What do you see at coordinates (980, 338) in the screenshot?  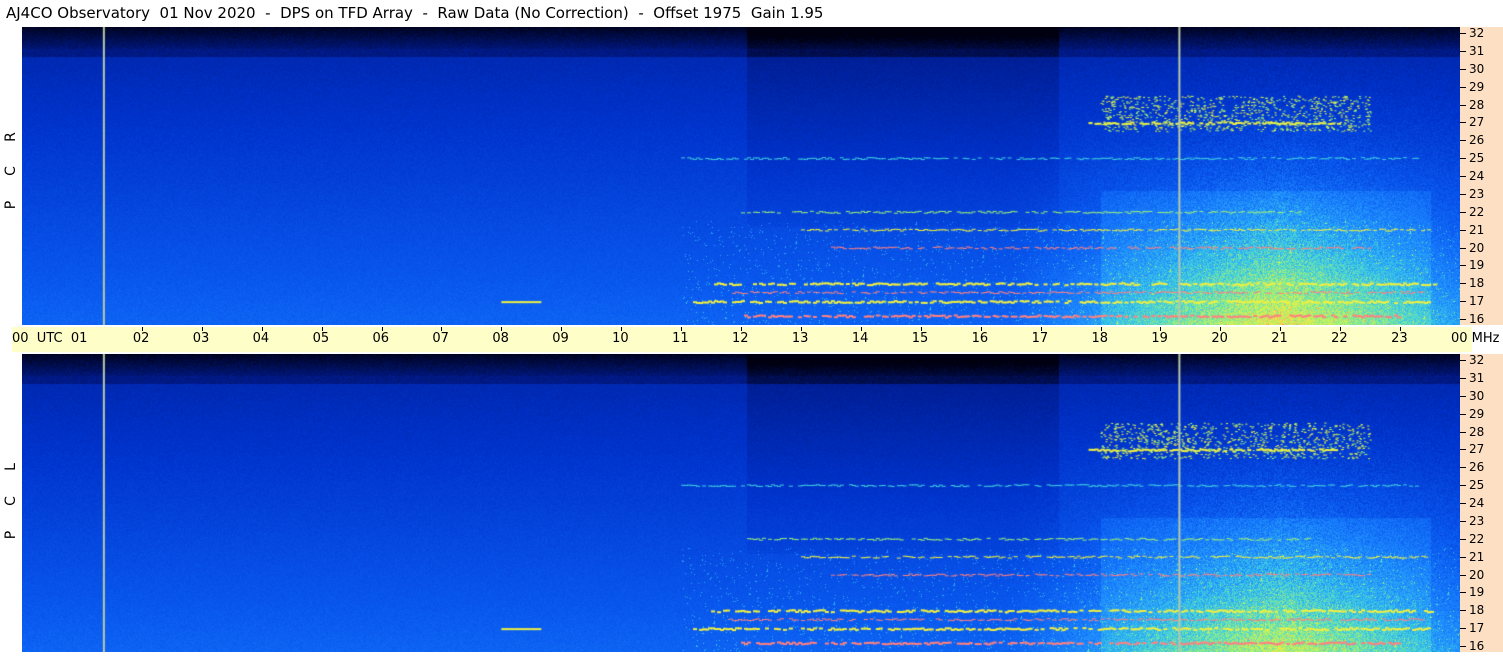 I see `hour-label: 16` at bounding box center [980, 338].